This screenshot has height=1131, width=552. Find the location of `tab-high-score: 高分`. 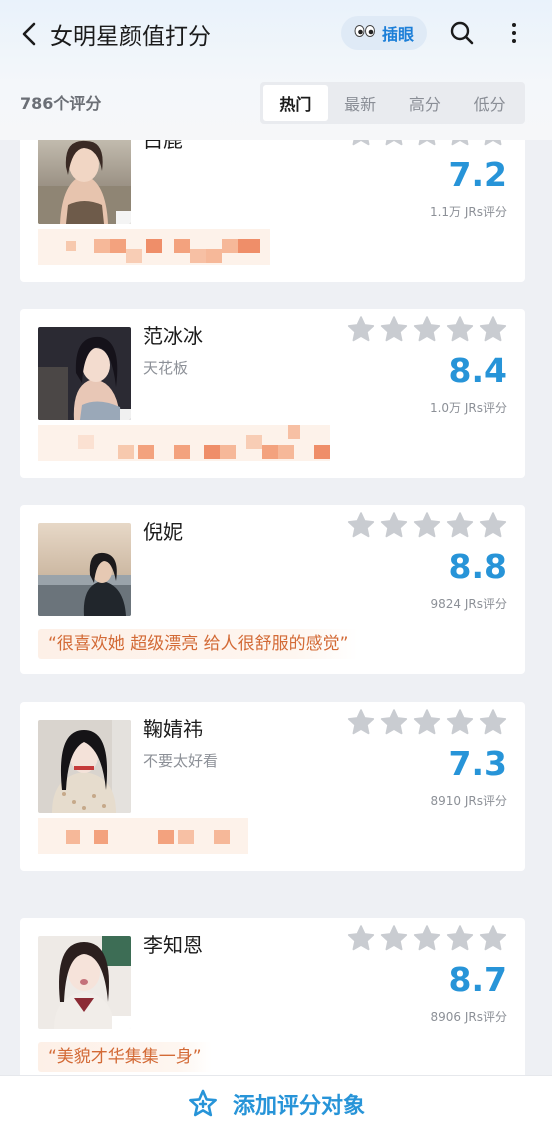

tab-high-score: 高分 is located at coordinates (425, 103).